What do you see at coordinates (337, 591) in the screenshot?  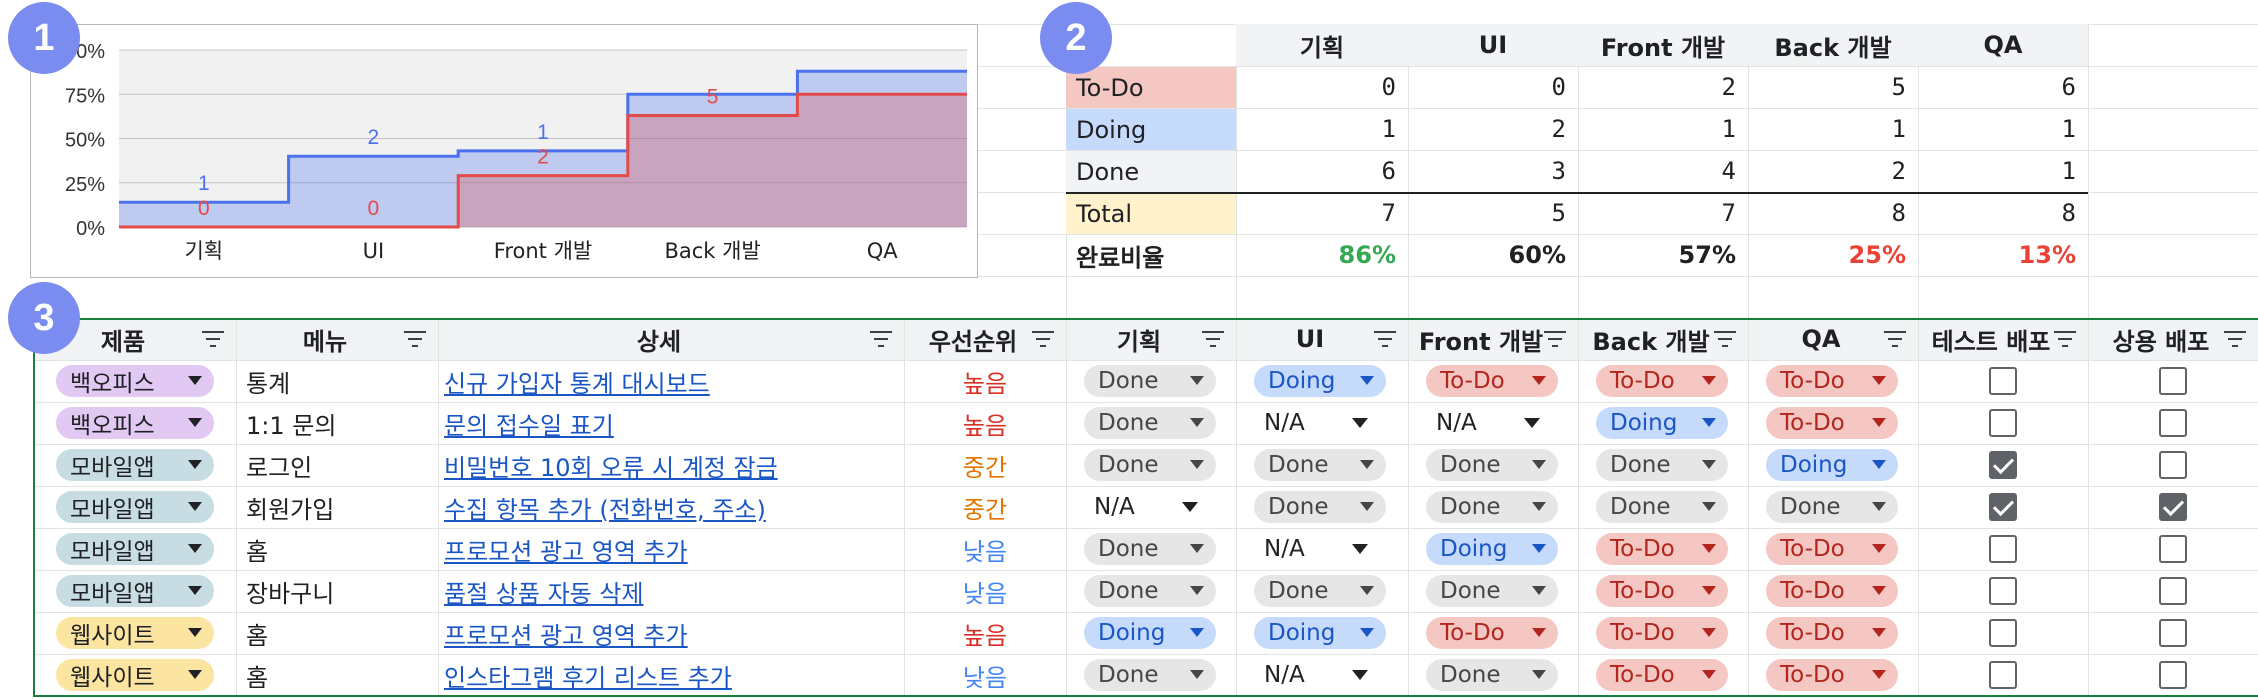 I see `menu-cell: 장바구니` at bounding box center [337, 591].